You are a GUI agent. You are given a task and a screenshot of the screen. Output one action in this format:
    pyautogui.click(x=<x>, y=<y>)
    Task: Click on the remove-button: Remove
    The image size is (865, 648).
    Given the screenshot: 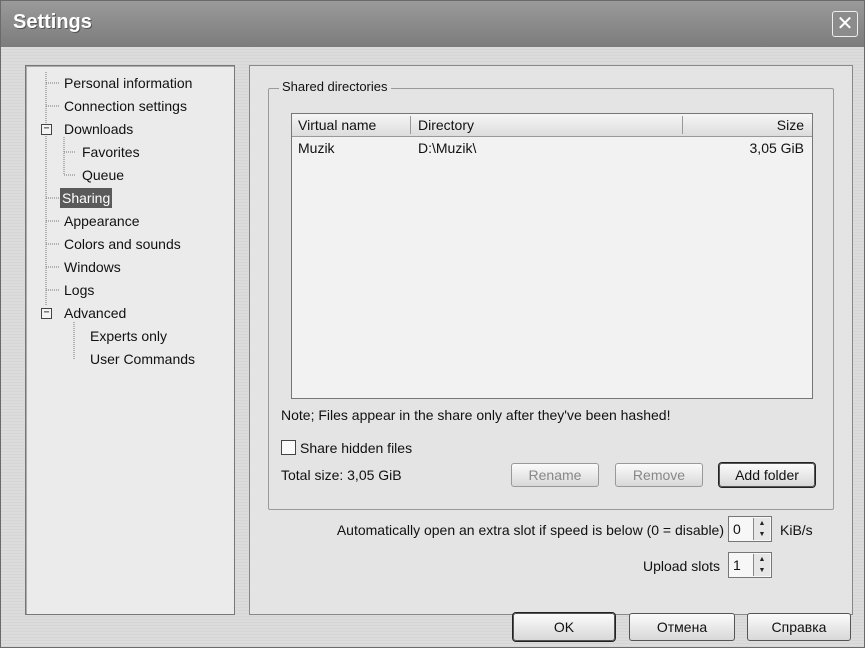 What is the action you would take?
    pyautogui.click(x=659, y=475)
    